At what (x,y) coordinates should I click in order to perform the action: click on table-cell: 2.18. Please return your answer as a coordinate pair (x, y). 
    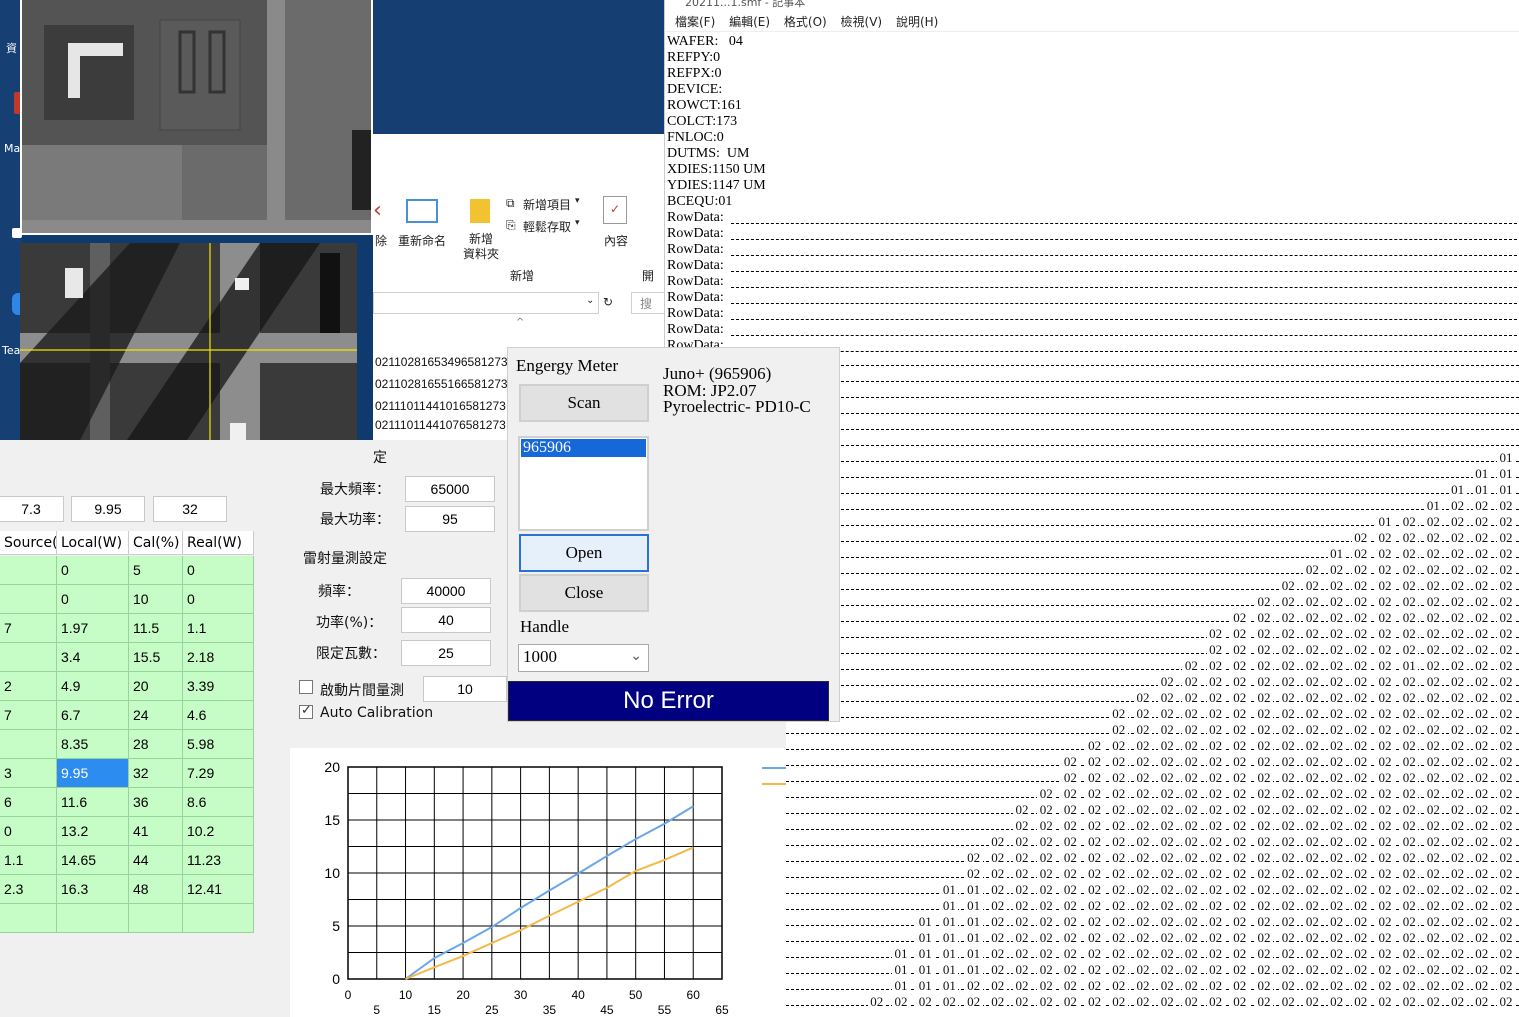
    Looking at the image, I should click on (218, 657).